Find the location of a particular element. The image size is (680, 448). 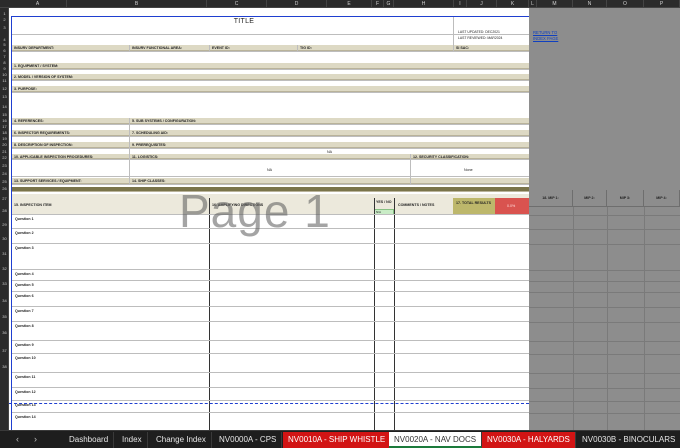

row-header-3: 3 is located at coordinates (4, 27).